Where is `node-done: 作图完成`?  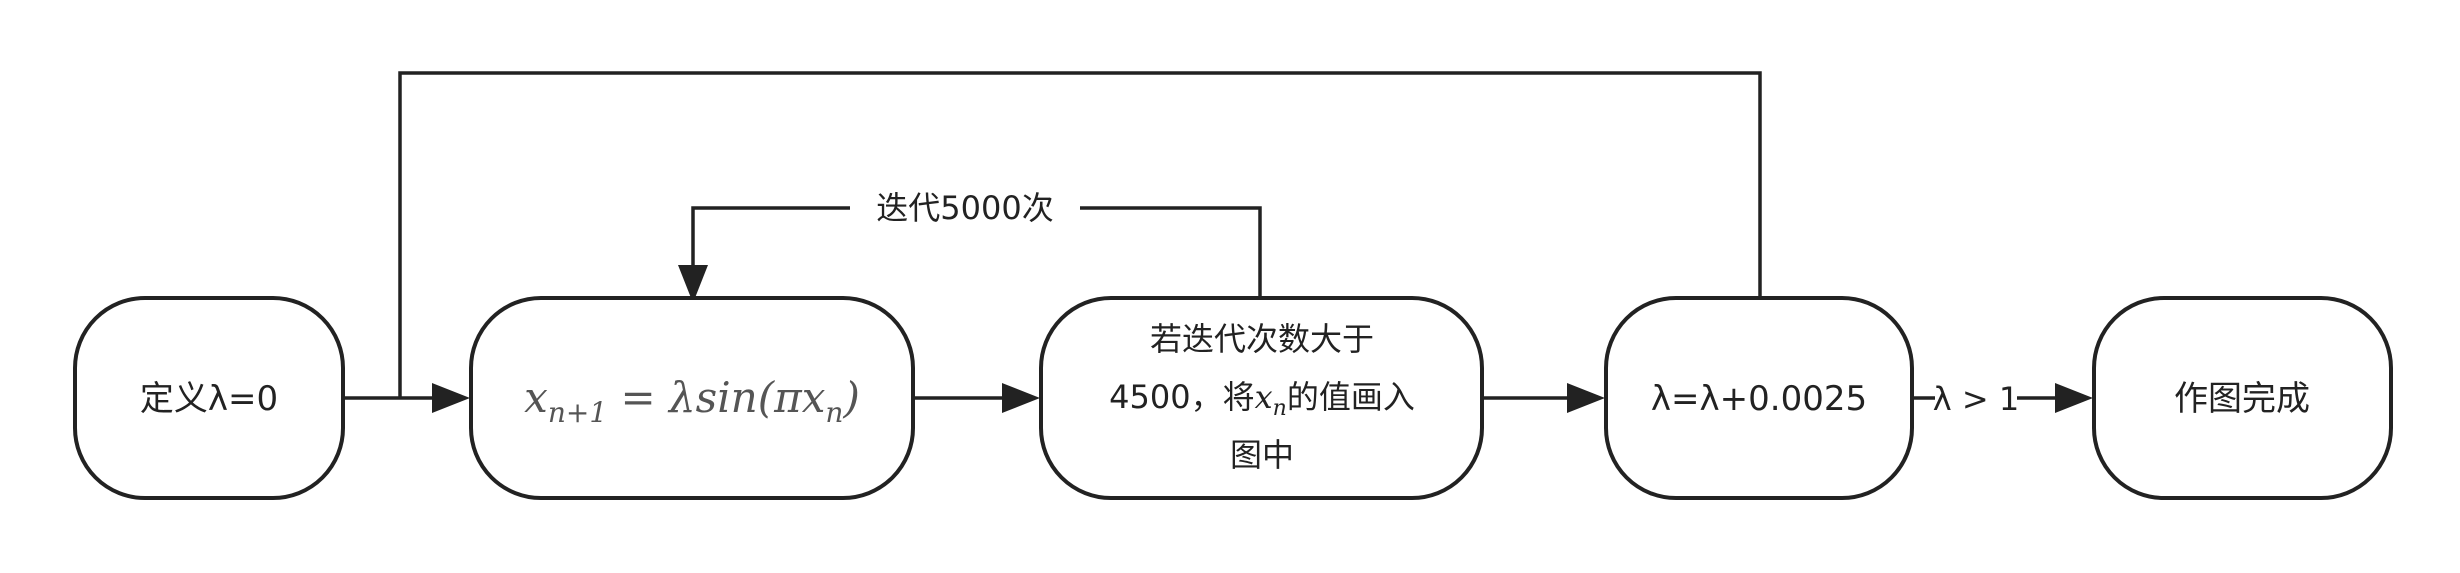
node-done: 作图完成 is located at coordinates (2242, 398).